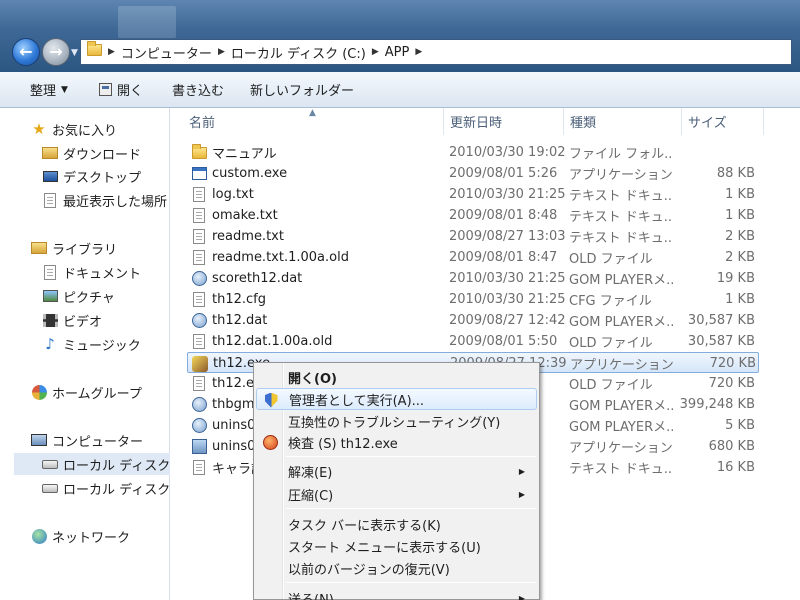 The width and height of the screenshot is (800, 600). What do you see at coordinates (49, 90) in the screenshot?
I see `organize-button: 整理 ▼` at bounding box center [49, 90].